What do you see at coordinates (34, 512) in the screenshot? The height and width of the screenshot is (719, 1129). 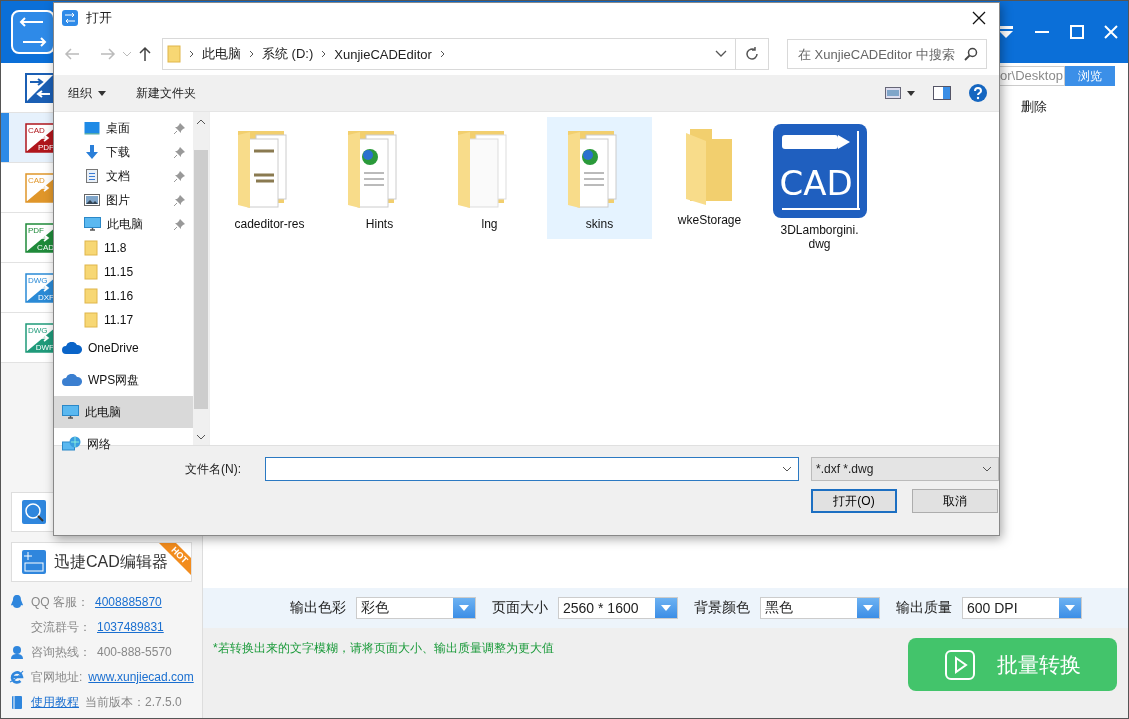 I see `cad-magnifier-icon` at bounding box center [34, 512].